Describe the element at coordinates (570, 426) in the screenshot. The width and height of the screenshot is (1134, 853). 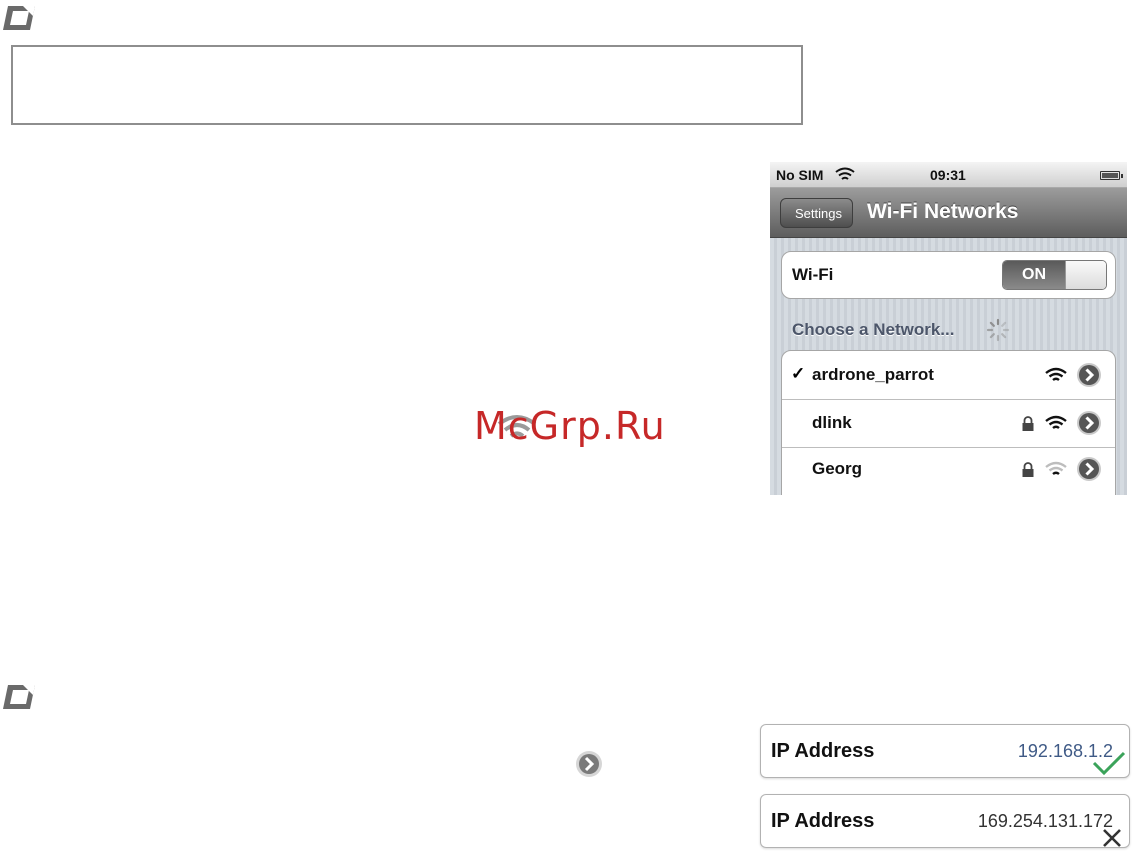
I see `watermark: McGrp.Ru` at that location.